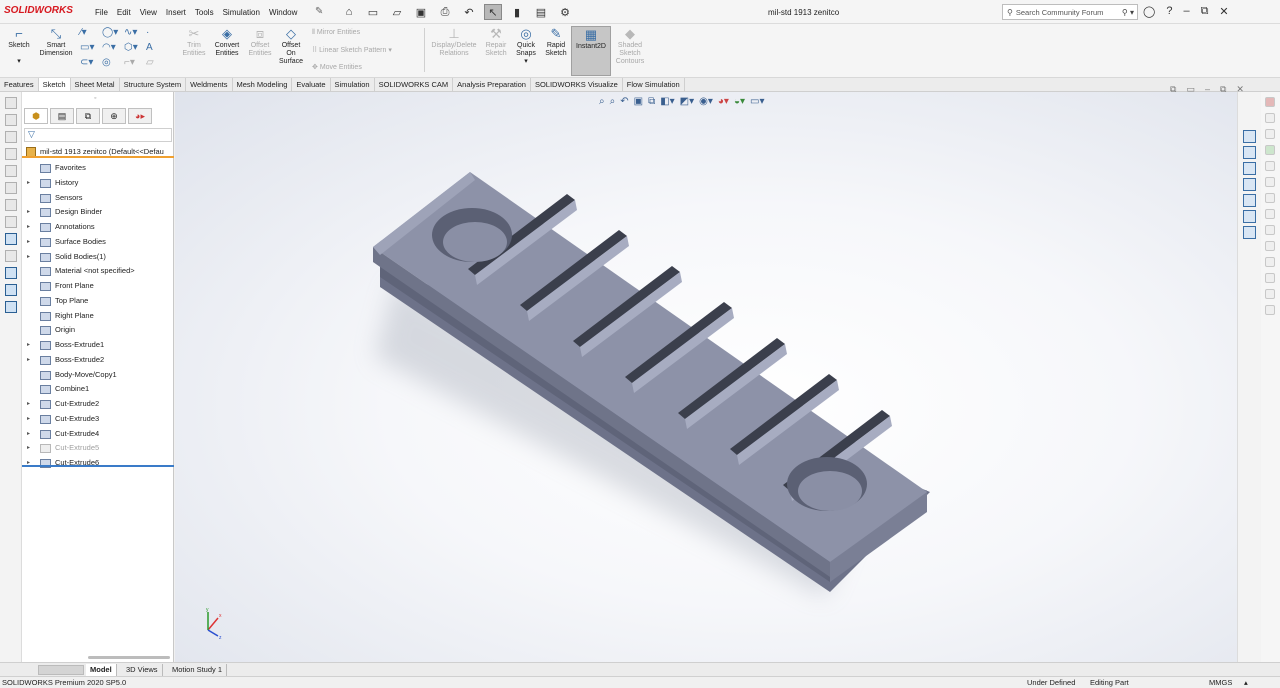 The image size is (1280, 688). Describe the element at coordinates (98, 152) in the screenshot. I see `part-root-node: mil-std 1913 zenitco (Default<<Defau` at that location.